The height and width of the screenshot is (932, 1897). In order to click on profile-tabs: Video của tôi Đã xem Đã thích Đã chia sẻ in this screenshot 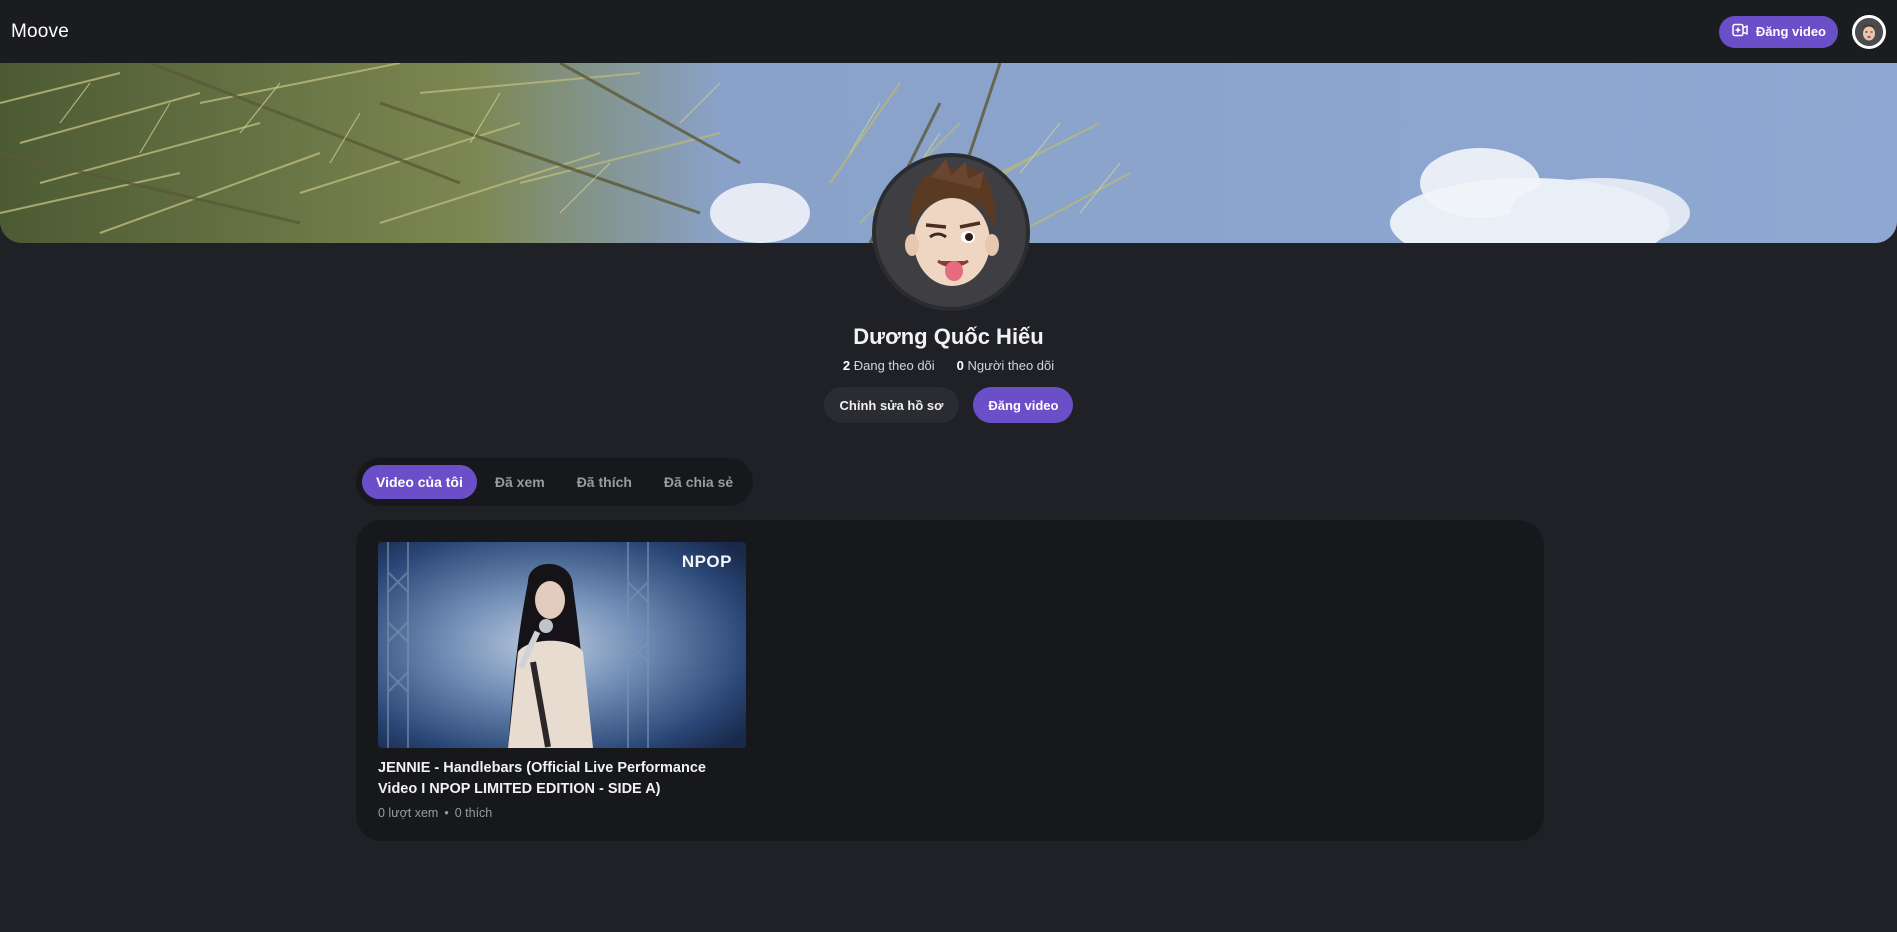, I will do `click(555, 482)`.